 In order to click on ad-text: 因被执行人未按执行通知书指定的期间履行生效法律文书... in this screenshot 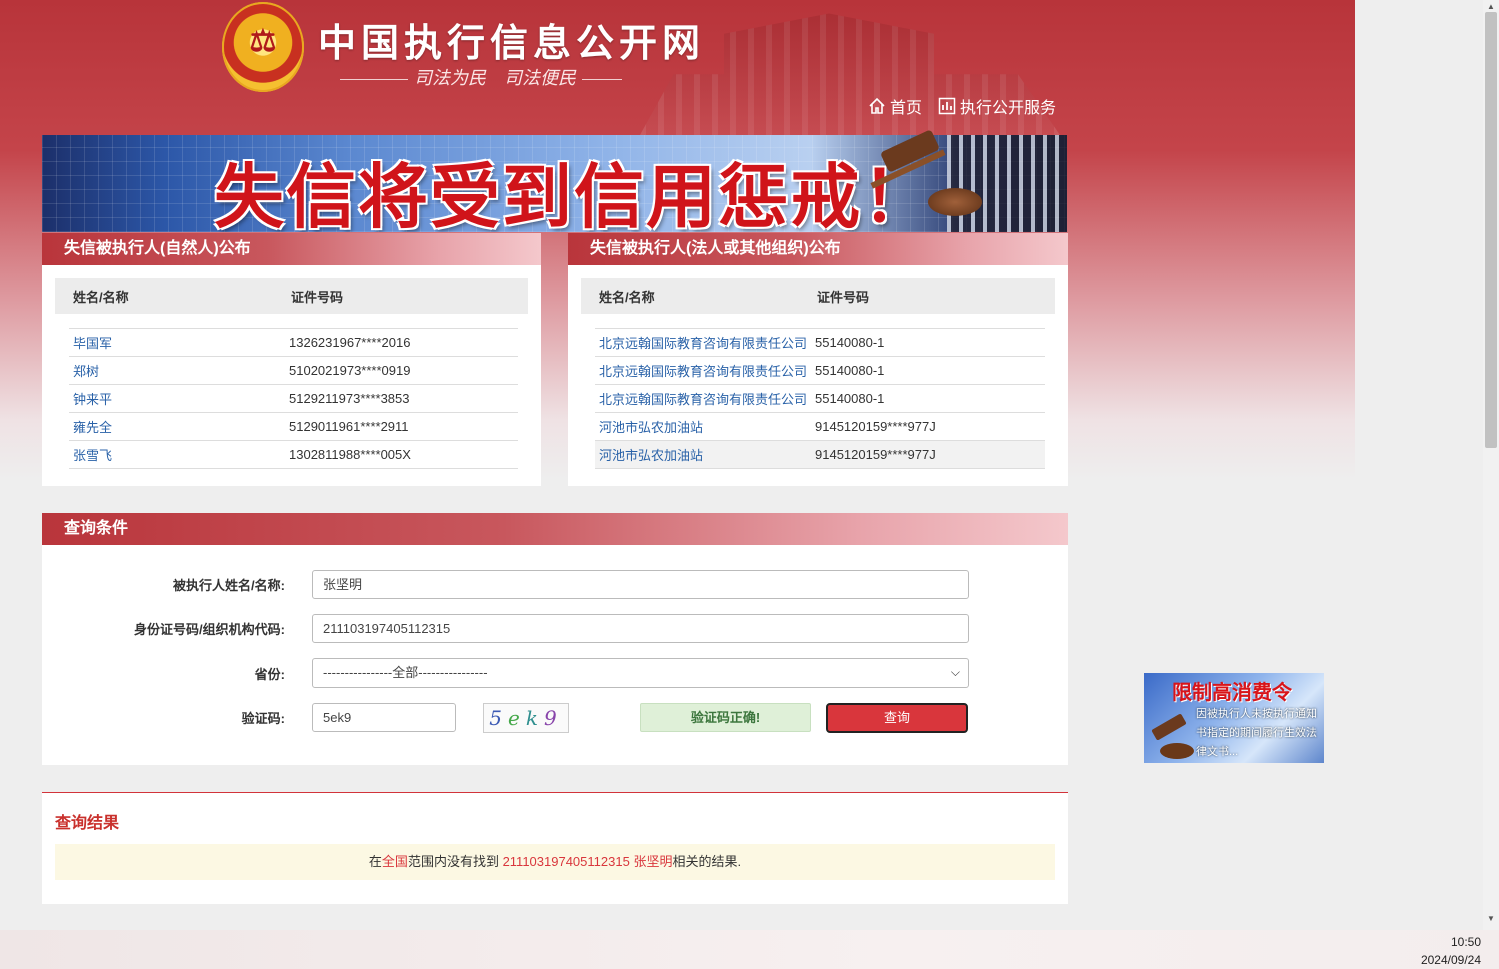, I will do `click(1256, 733)`.